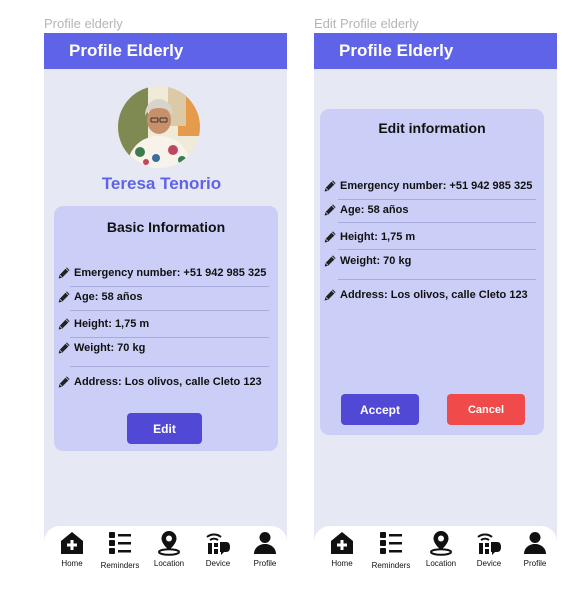  I want to click on address-row: Address: Los olivos, calle Cleto 123, so click(159, 382).